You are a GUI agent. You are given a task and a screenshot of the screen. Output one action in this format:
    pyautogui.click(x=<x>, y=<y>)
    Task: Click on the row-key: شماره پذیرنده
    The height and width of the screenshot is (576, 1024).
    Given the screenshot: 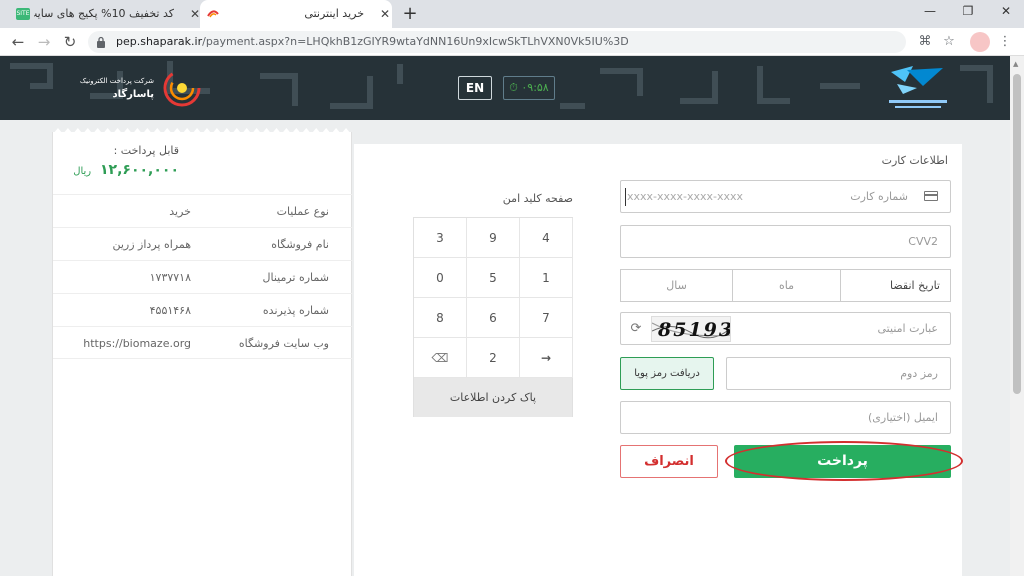 What is the action you would take?
    pyautogui.click(x=295, y=310)
    